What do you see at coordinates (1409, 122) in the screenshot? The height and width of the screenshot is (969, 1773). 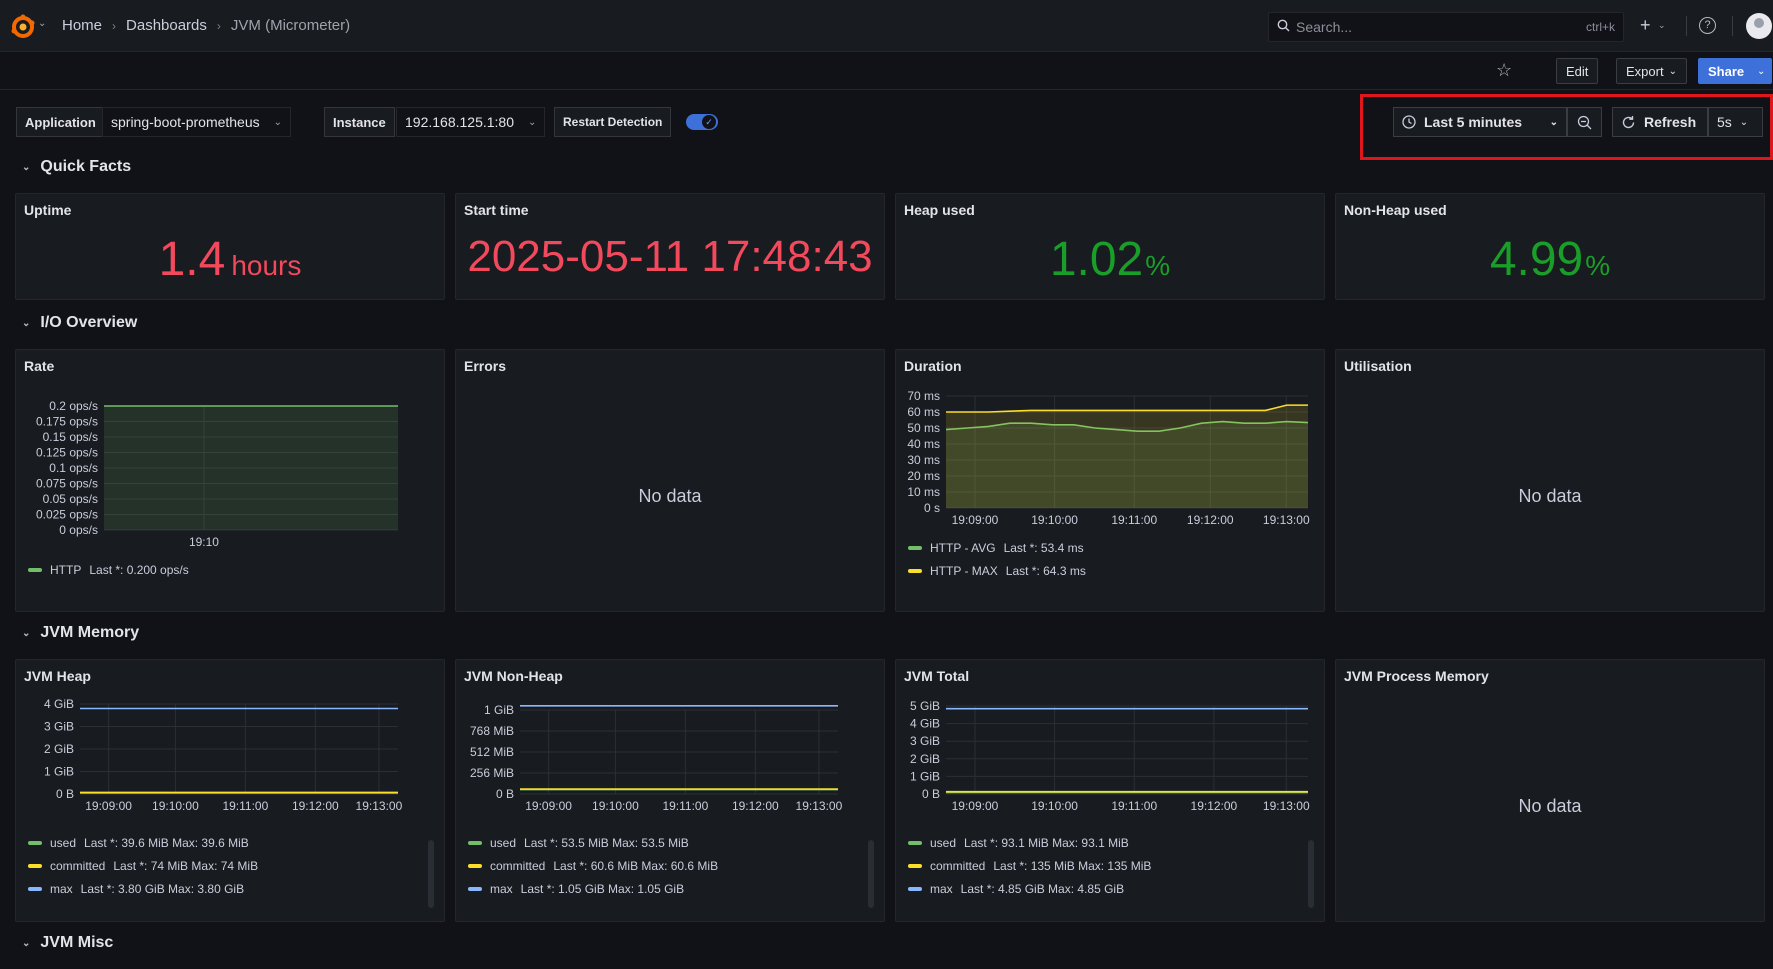 I see `clock-icon` at bounding box center [1409, 122].